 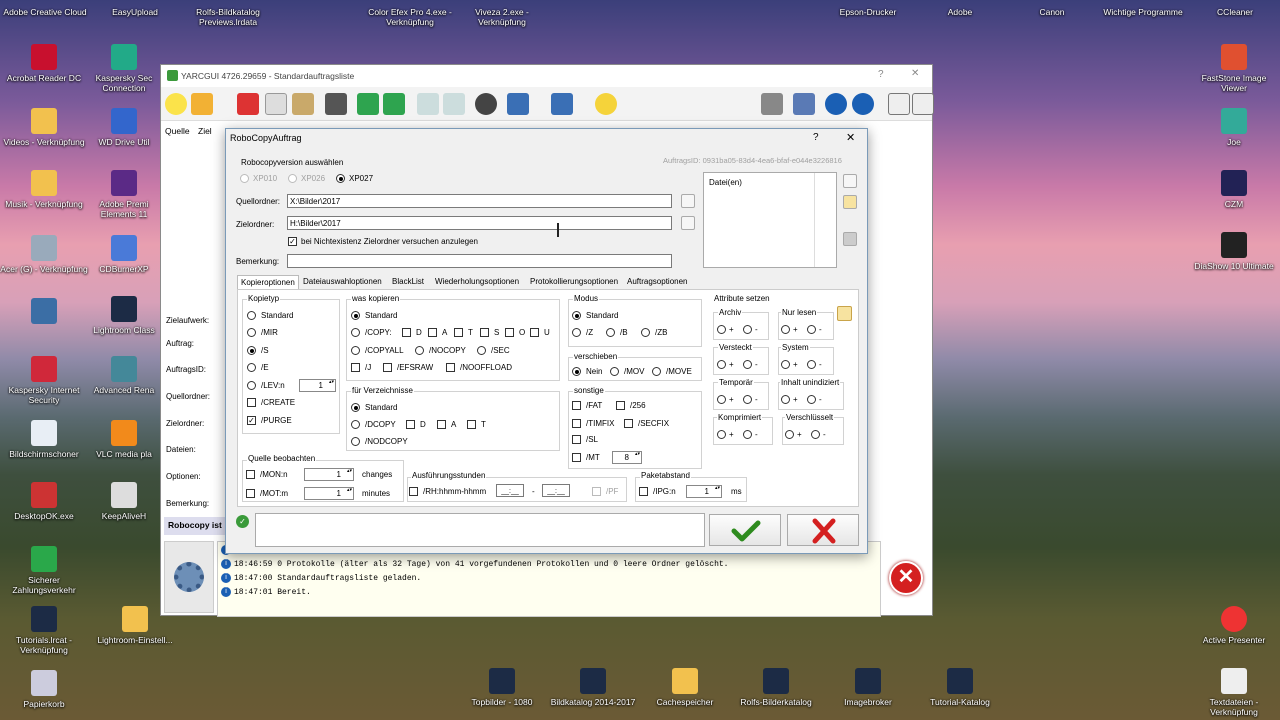 What do you see at coordinates (770, 220) in the screenshot?
I see `dateien-list: Datei(en)` at bounding box center [770, 220].